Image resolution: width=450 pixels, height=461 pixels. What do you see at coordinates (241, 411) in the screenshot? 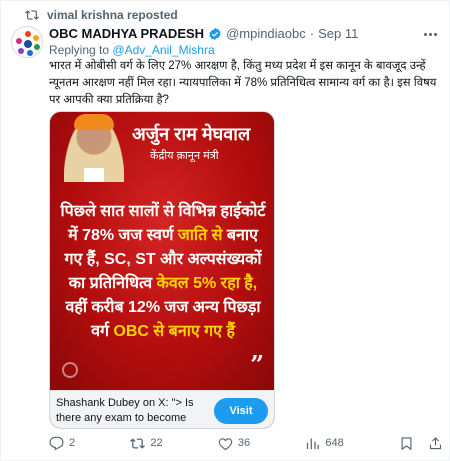
I see `visit-button: Visit` at bounding box center [241, 411].